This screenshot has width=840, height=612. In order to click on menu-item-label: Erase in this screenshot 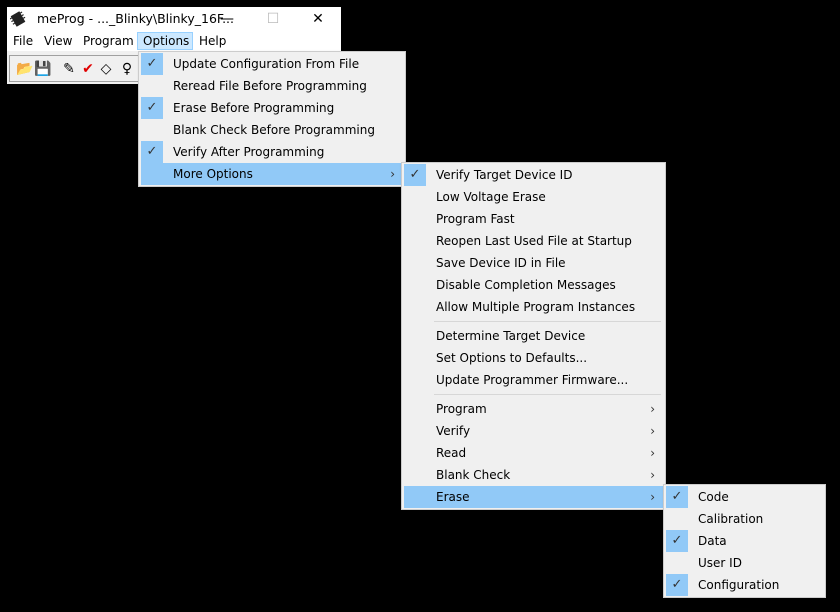, I will do `click(453, 497)`.